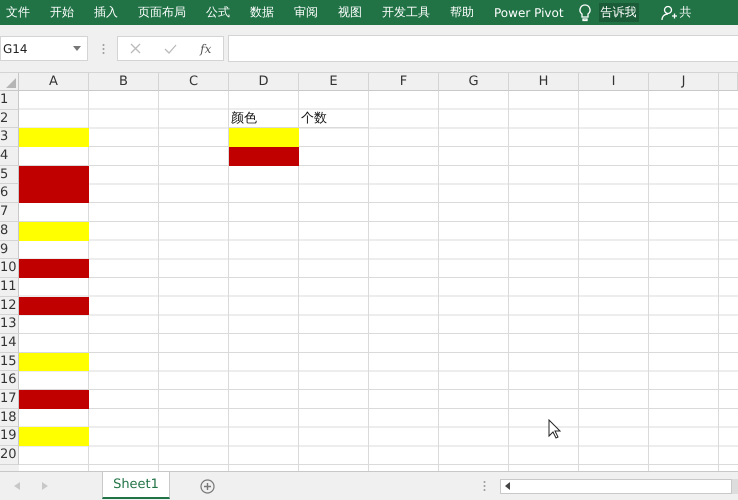 Image resolution: width=738 pixels, height=500 pixels. What do you see at coordinates (207, 486) in the screenshot?
I see `add-sheet-icon` at bounding box center [207, 486].